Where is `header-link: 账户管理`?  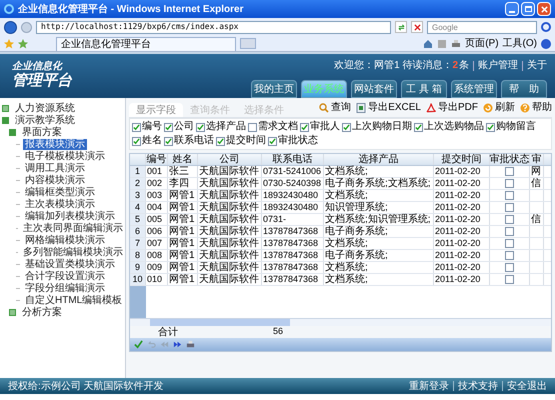 header-link: 账户管理 is located at coordinates (498, 65).